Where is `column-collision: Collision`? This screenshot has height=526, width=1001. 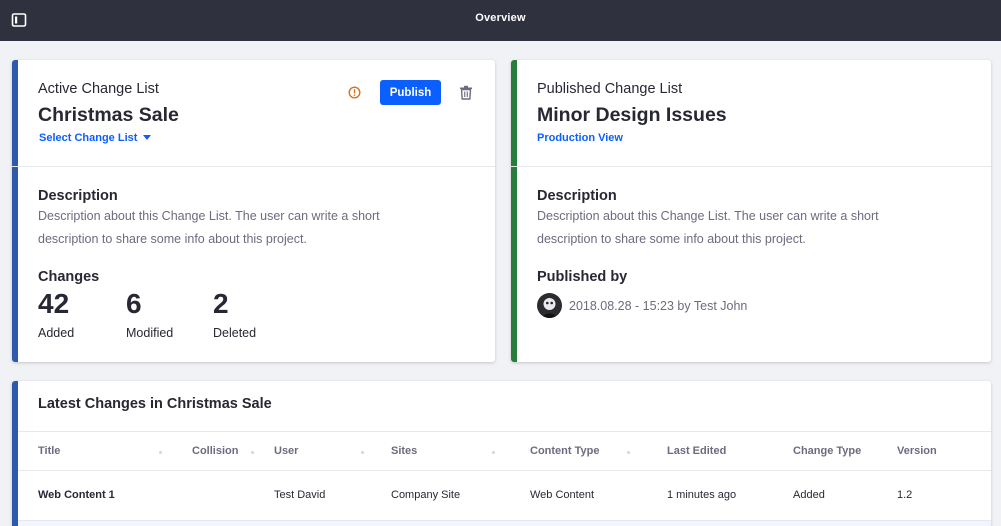
column-collision: Collision is located at coordinates (215, 451).